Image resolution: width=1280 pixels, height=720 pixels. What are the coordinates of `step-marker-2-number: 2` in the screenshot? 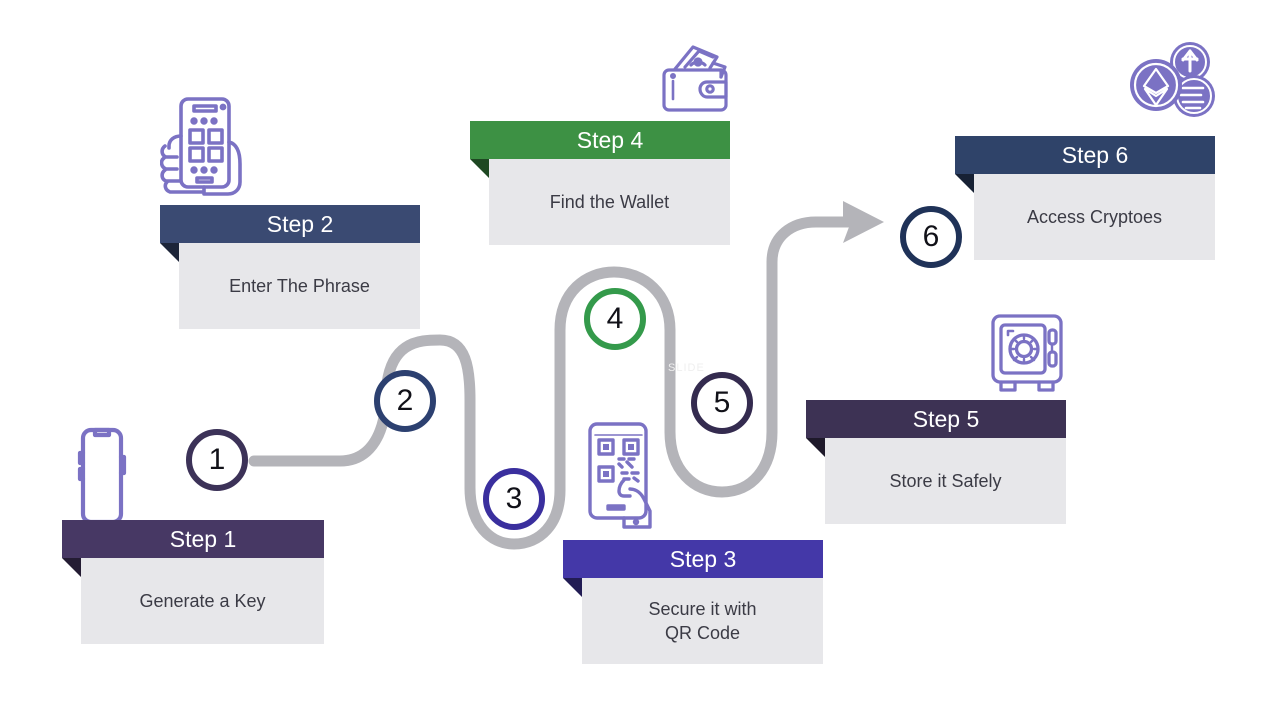 It's located at (405, 400).